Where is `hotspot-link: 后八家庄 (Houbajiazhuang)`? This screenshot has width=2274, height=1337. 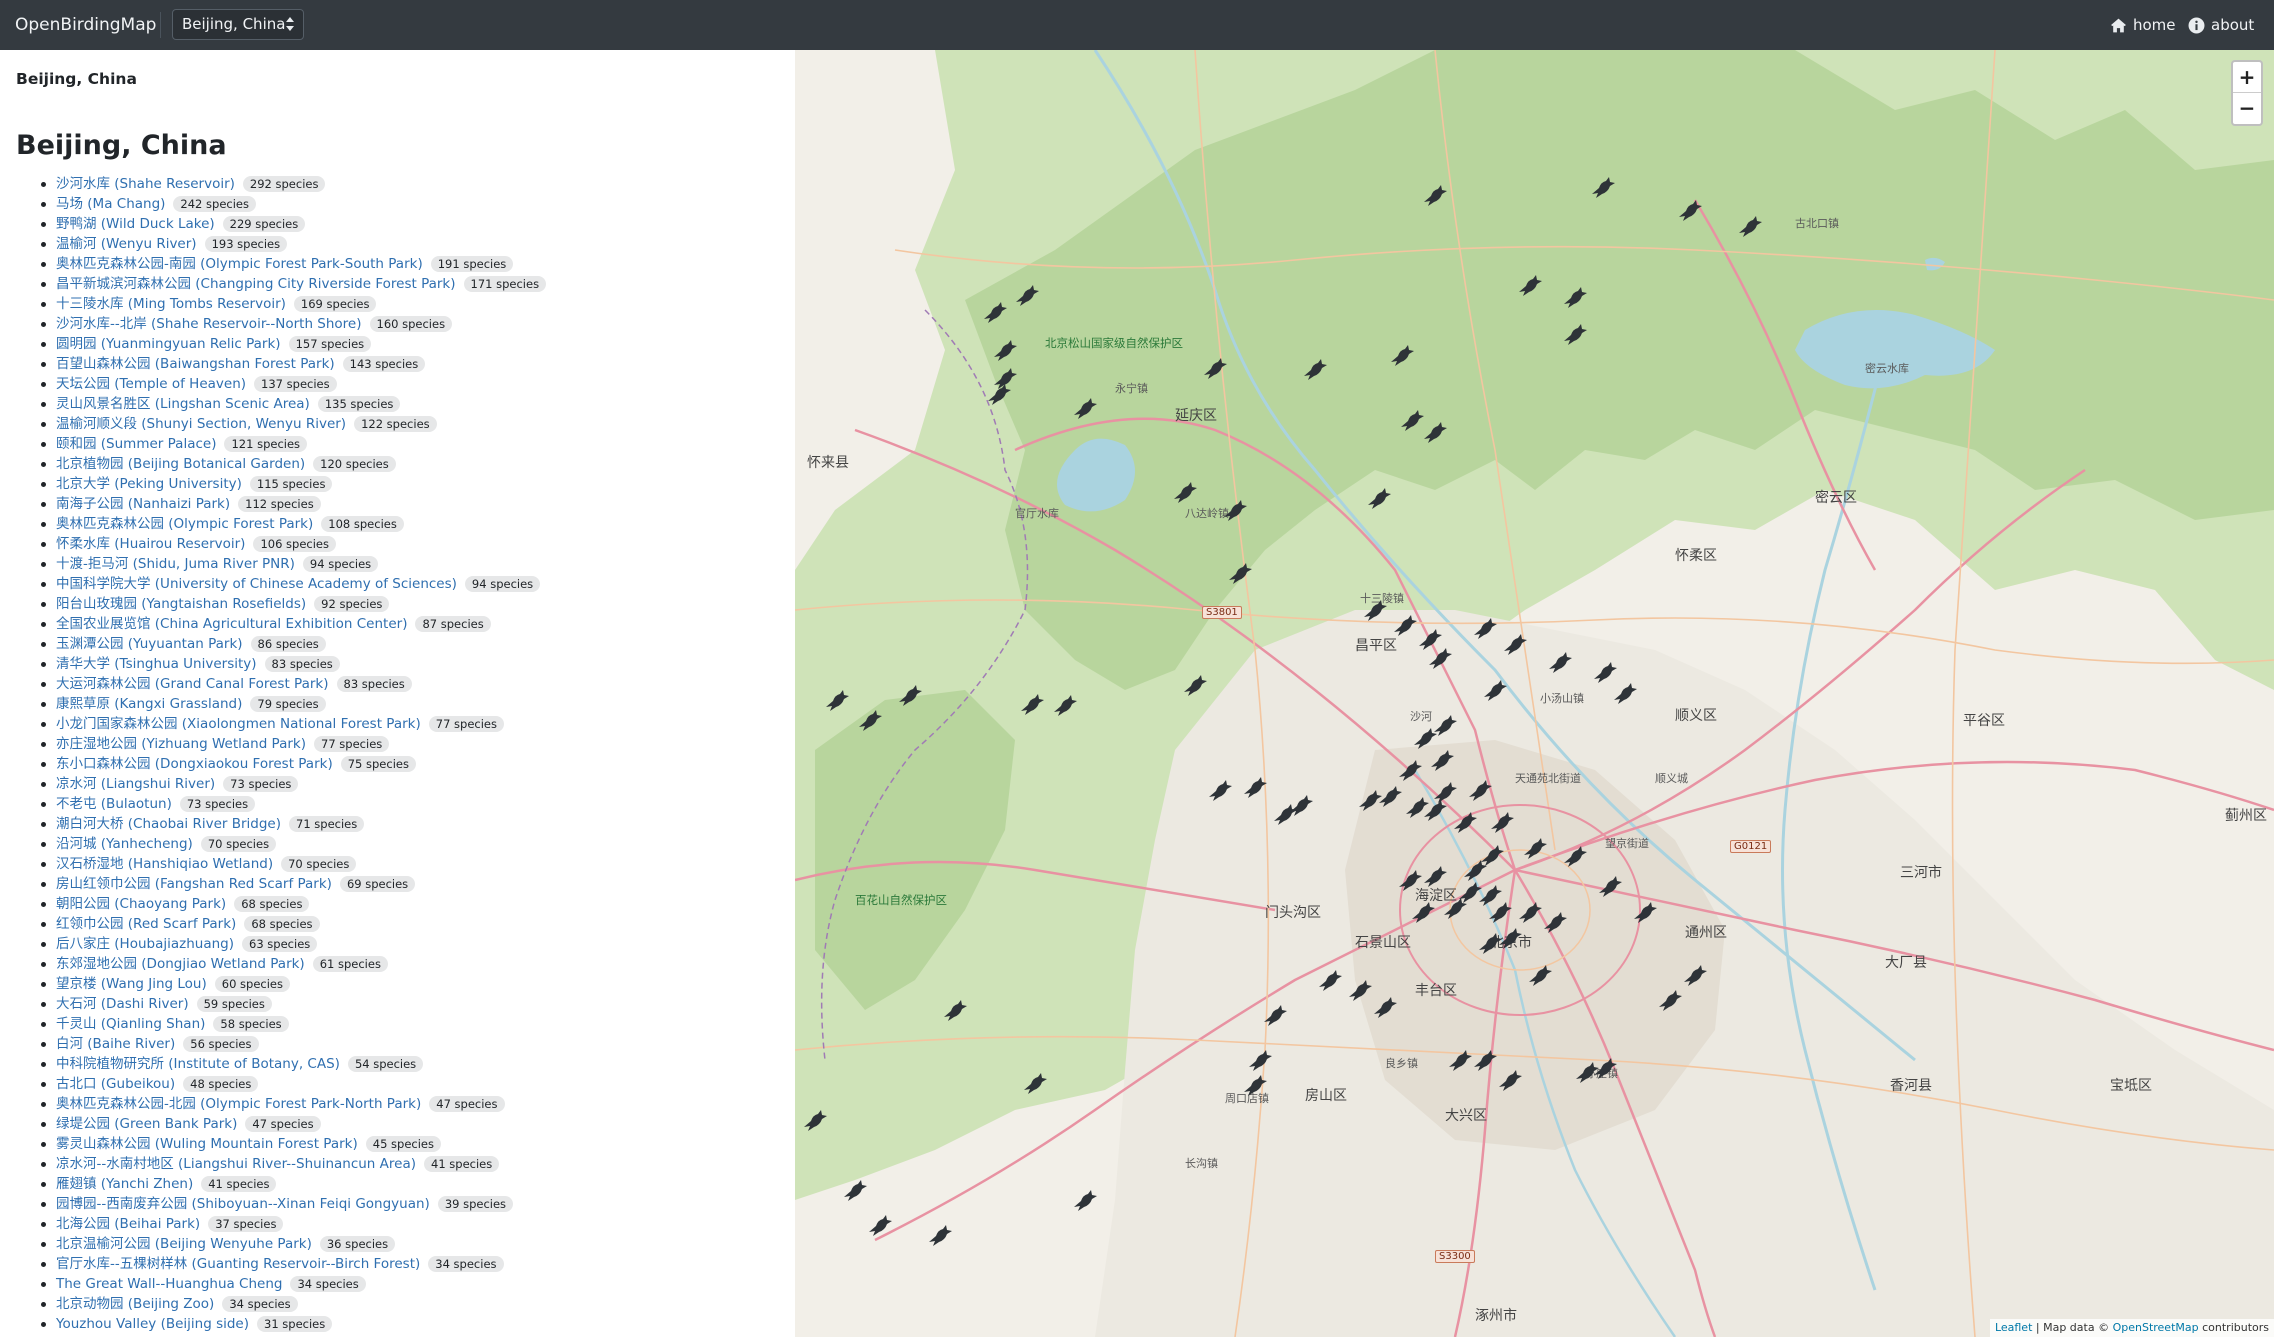
hotspot-link: 后八家庄 (Houbajiazhuang) is located at coordinates (145, 944).